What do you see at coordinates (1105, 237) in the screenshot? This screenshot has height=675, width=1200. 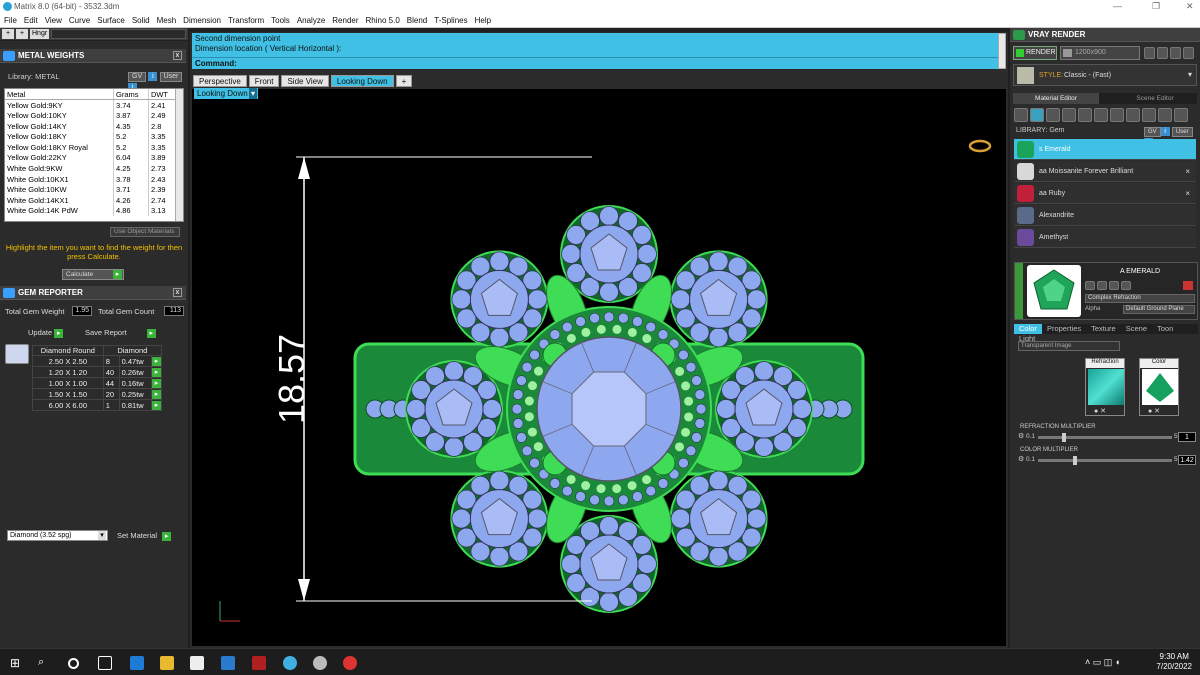 I see `material-item: Amethyst` at bounding box center [1105, 237].